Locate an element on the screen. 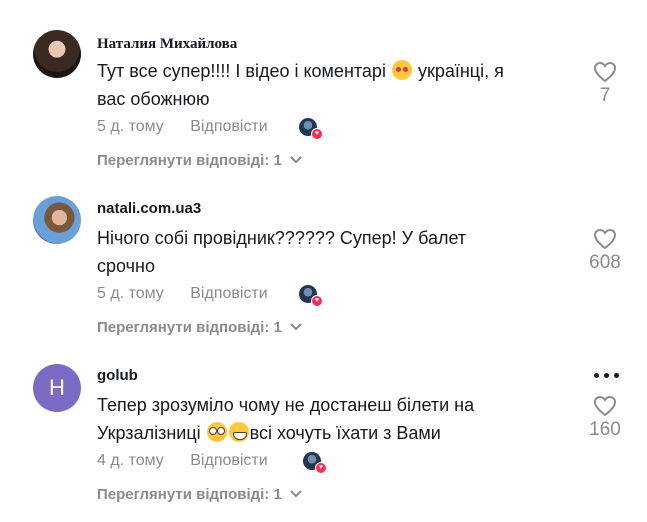 The width and height of the screenshot is (647, 522). comment-text-line: всі хочуть їхати з Вами is located at coordinates (345, 433).